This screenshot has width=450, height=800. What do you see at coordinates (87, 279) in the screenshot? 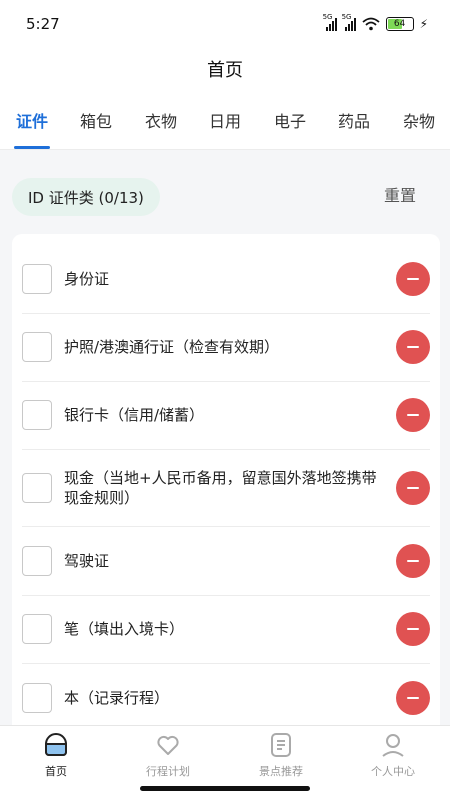
I see `item-label: 身份证` at bounding box center [87, 279].